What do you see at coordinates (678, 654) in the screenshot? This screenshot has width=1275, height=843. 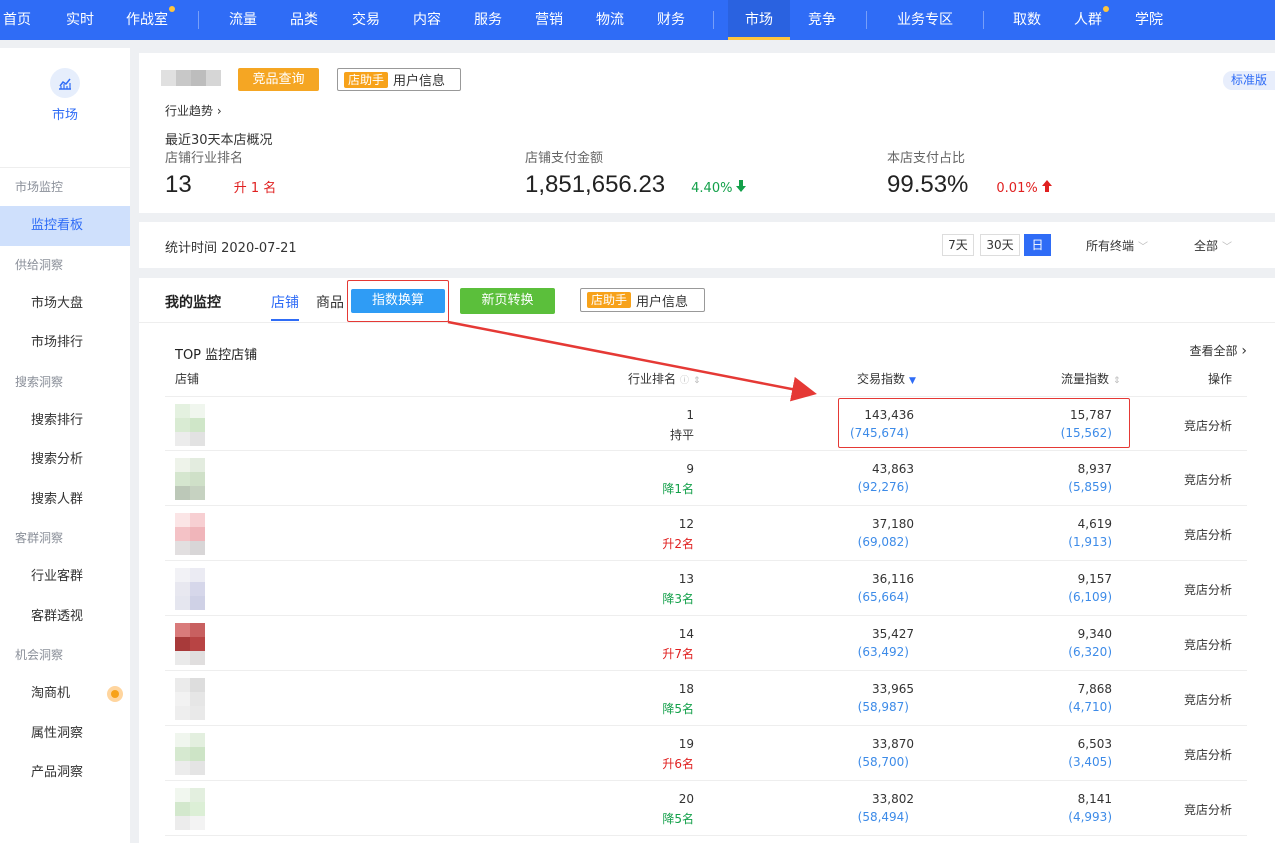 I see `rank-change: 升7名` at bounding box center [678, 654].